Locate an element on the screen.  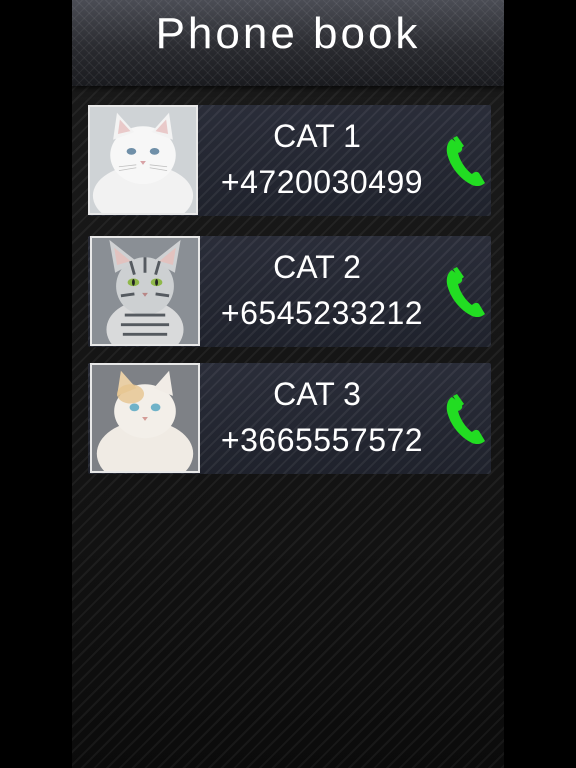
tabby-cat-photo is located at coordinates (145, 291).